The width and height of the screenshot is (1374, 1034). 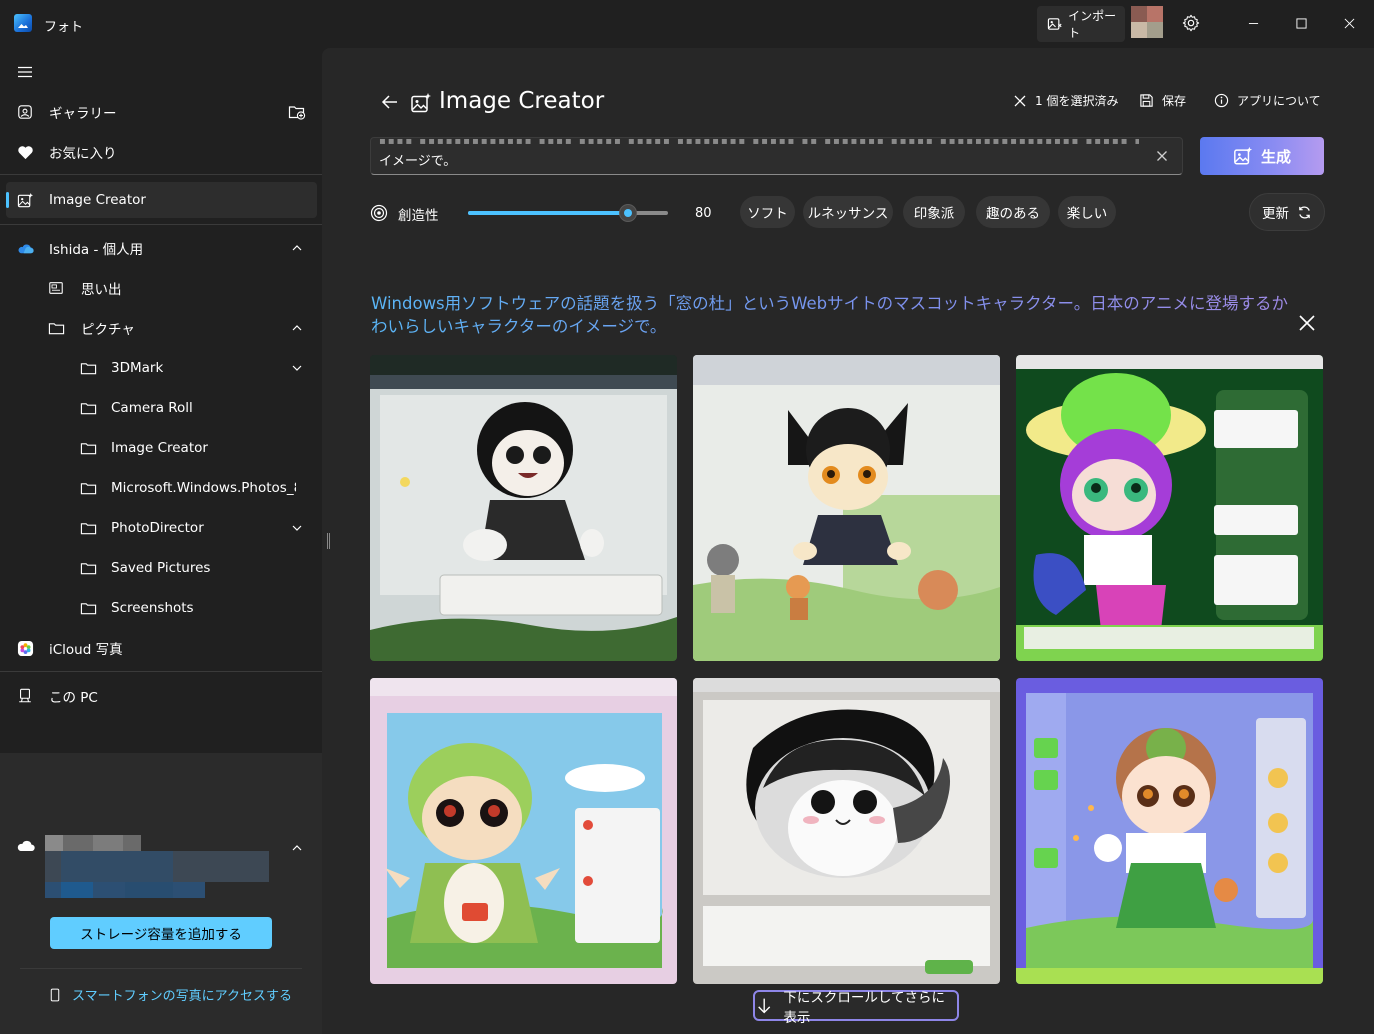 What do you see at coordinates (161, 152) in the screenshot?
I see `sidebar-item-favorites: お気に入り` at bounding box center [161, 152].